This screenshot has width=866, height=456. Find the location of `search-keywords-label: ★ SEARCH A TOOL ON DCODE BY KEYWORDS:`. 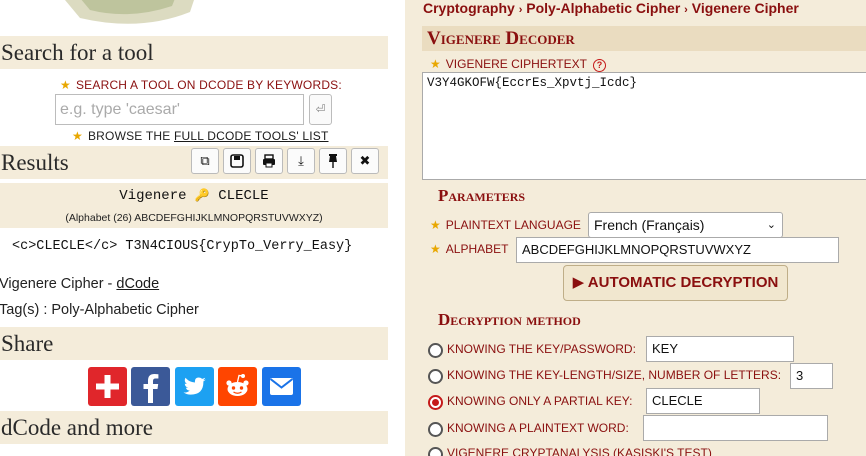

search-keywords-label: ★ SEARCH A TOOL ON DCODE BY KEYWORDS: is located at coordinates (201, 85).